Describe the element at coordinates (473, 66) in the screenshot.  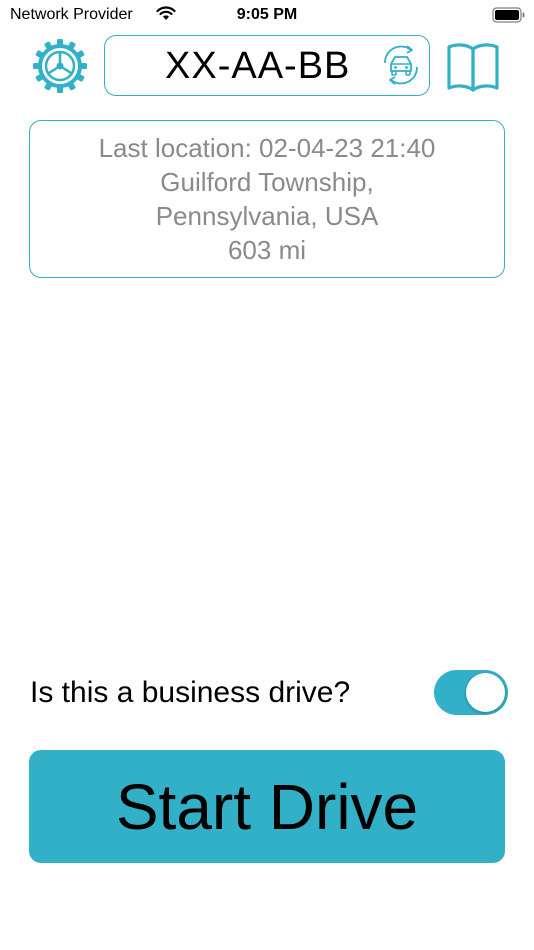
I see `logbook-book-icon` at that location.